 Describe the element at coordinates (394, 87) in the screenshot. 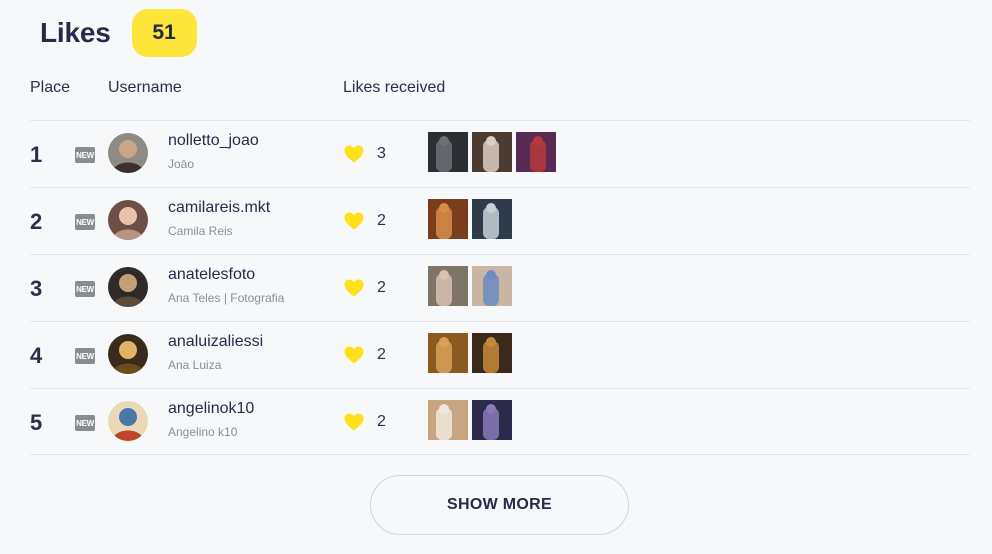

I see `column-header-likes-received: Likes received` at that location.